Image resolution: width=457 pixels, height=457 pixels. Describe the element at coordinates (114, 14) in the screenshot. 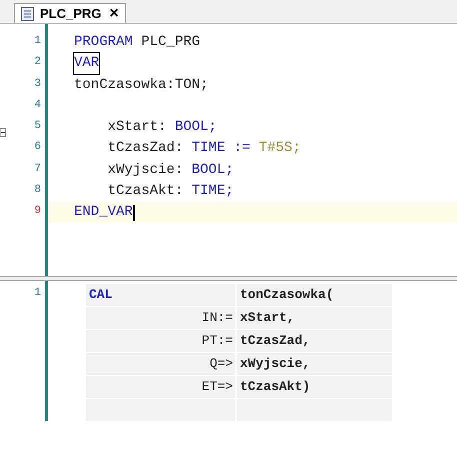

I see `close-button: ×` at that location.